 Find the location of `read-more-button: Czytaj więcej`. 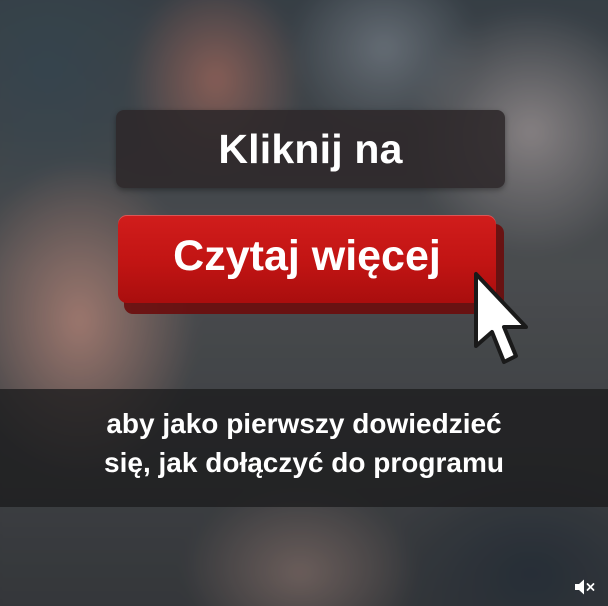

read-more-button: Czytaj więcej is located at coordinates (307, 259).